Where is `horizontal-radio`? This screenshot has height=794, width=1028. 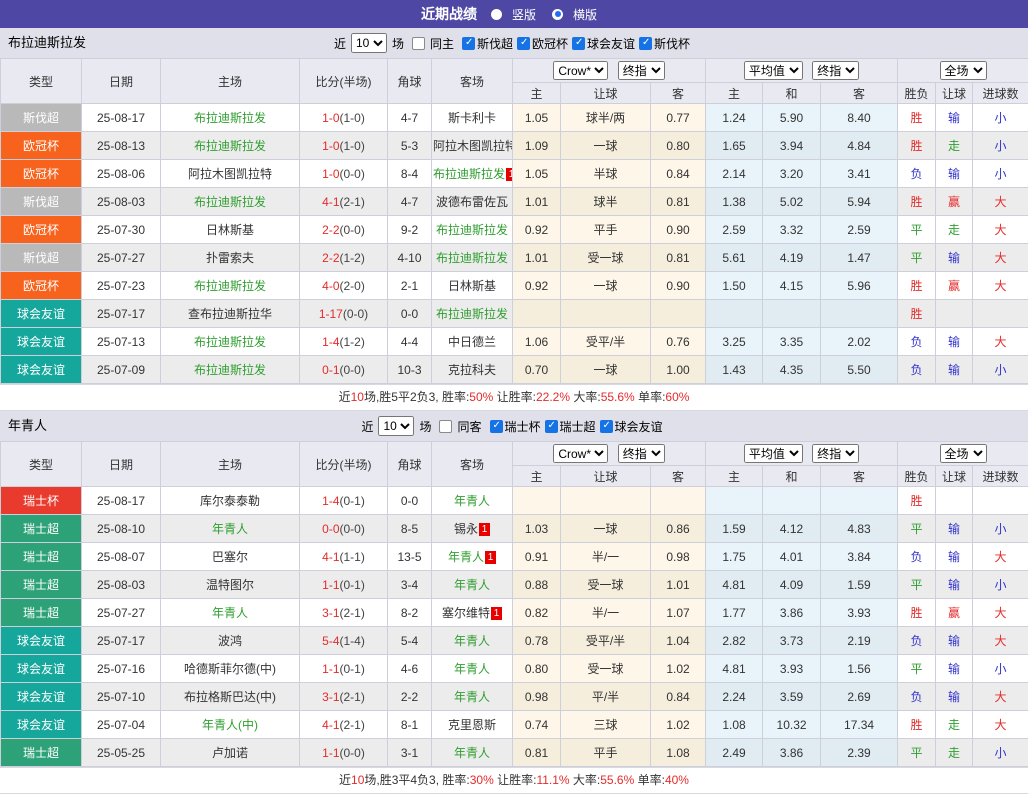 horizontal-radio is located at coordinates (557, 14).